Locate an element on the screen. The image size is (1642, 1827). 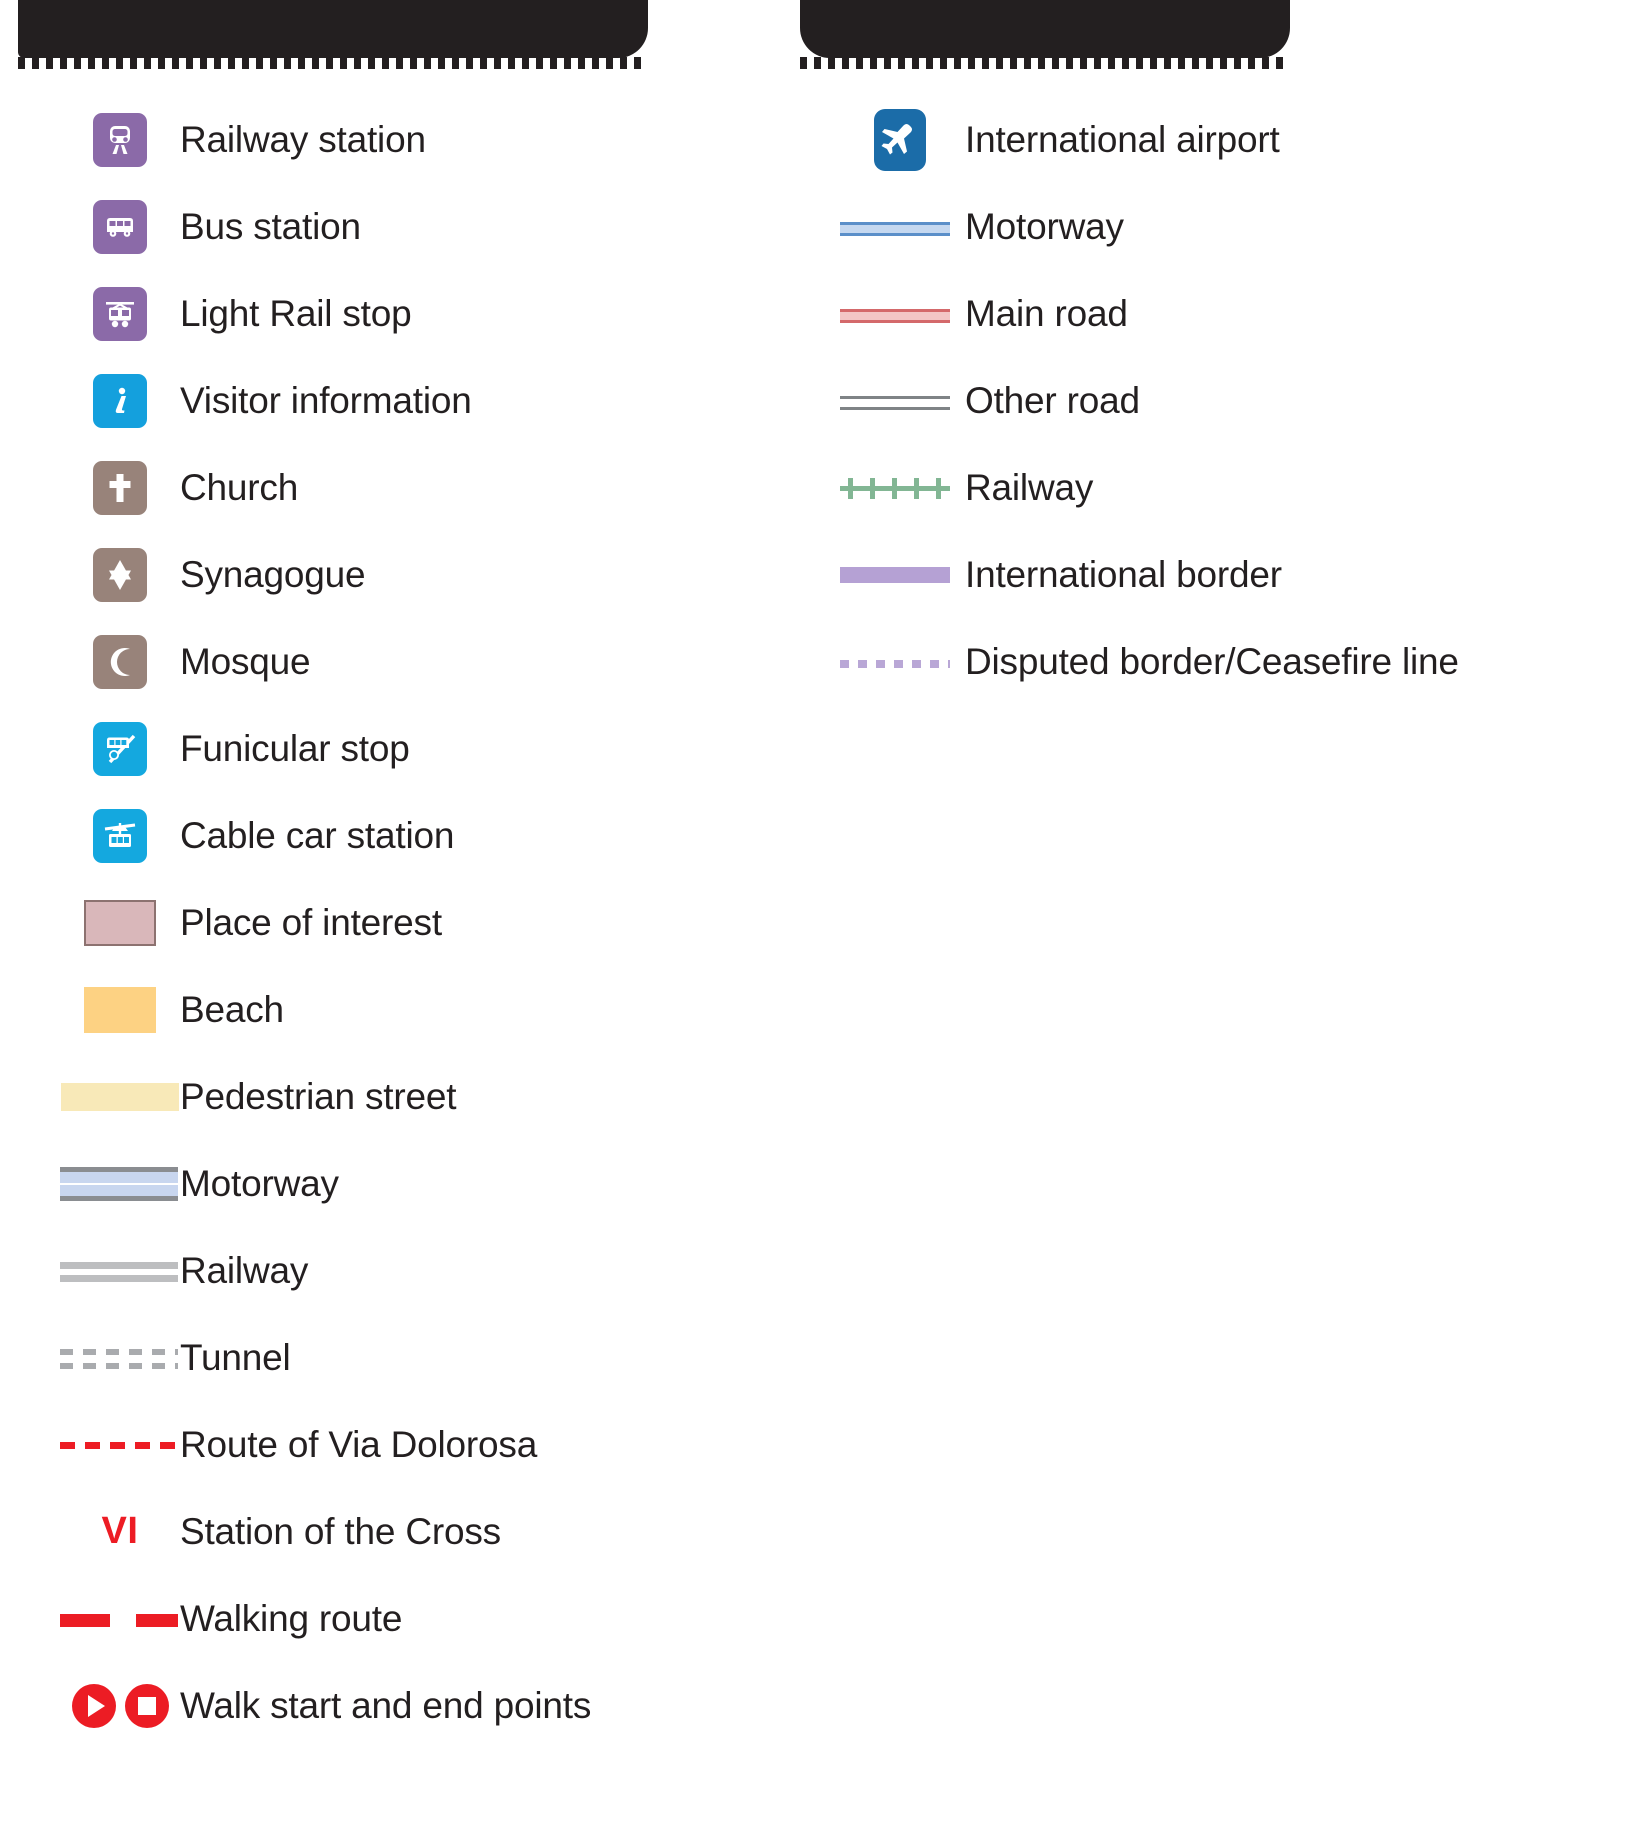
legend-header-bar-left is located at coordinates (333, 29).